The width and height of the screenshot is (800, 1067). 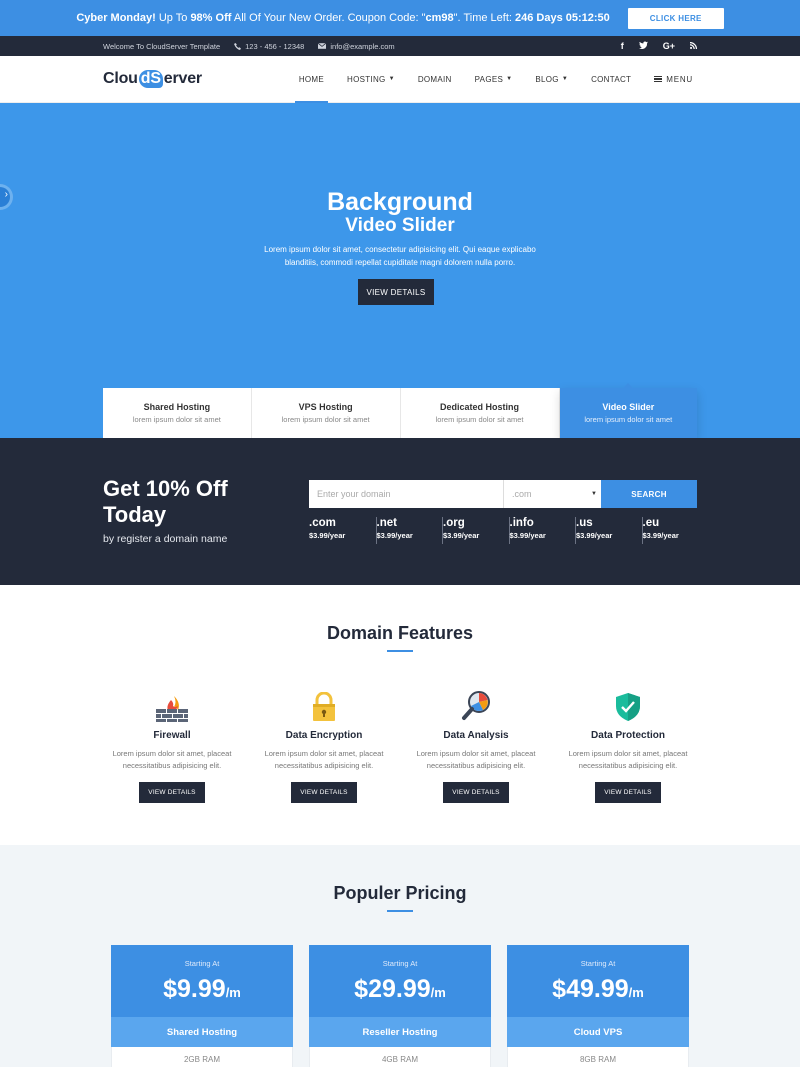 What do you see at coordinates (324, 705) in the screenshot?
I see `lock-icon` at bounding box center [324, 705].